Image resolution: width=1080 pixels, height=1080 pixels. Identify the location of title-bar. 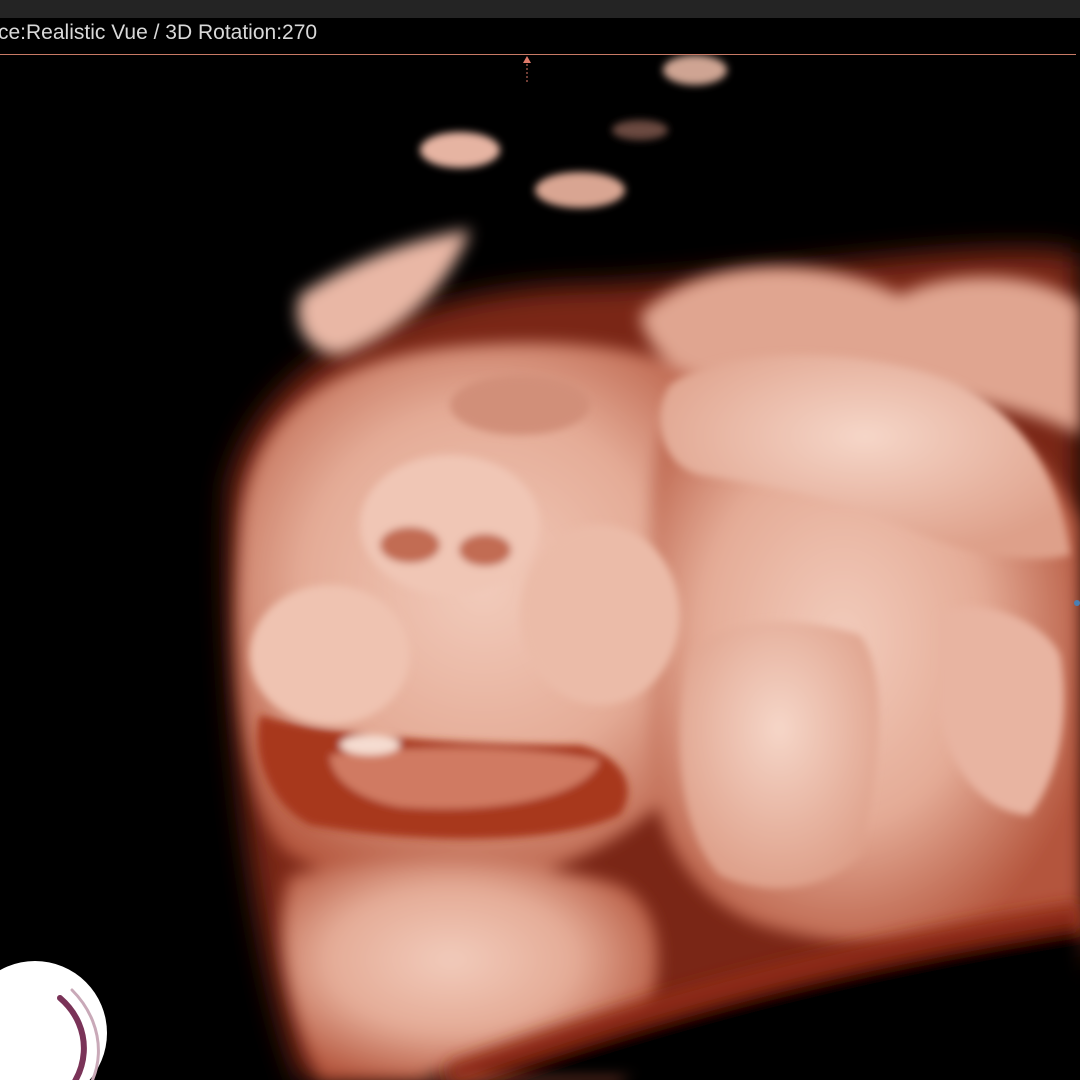
(540, 9).